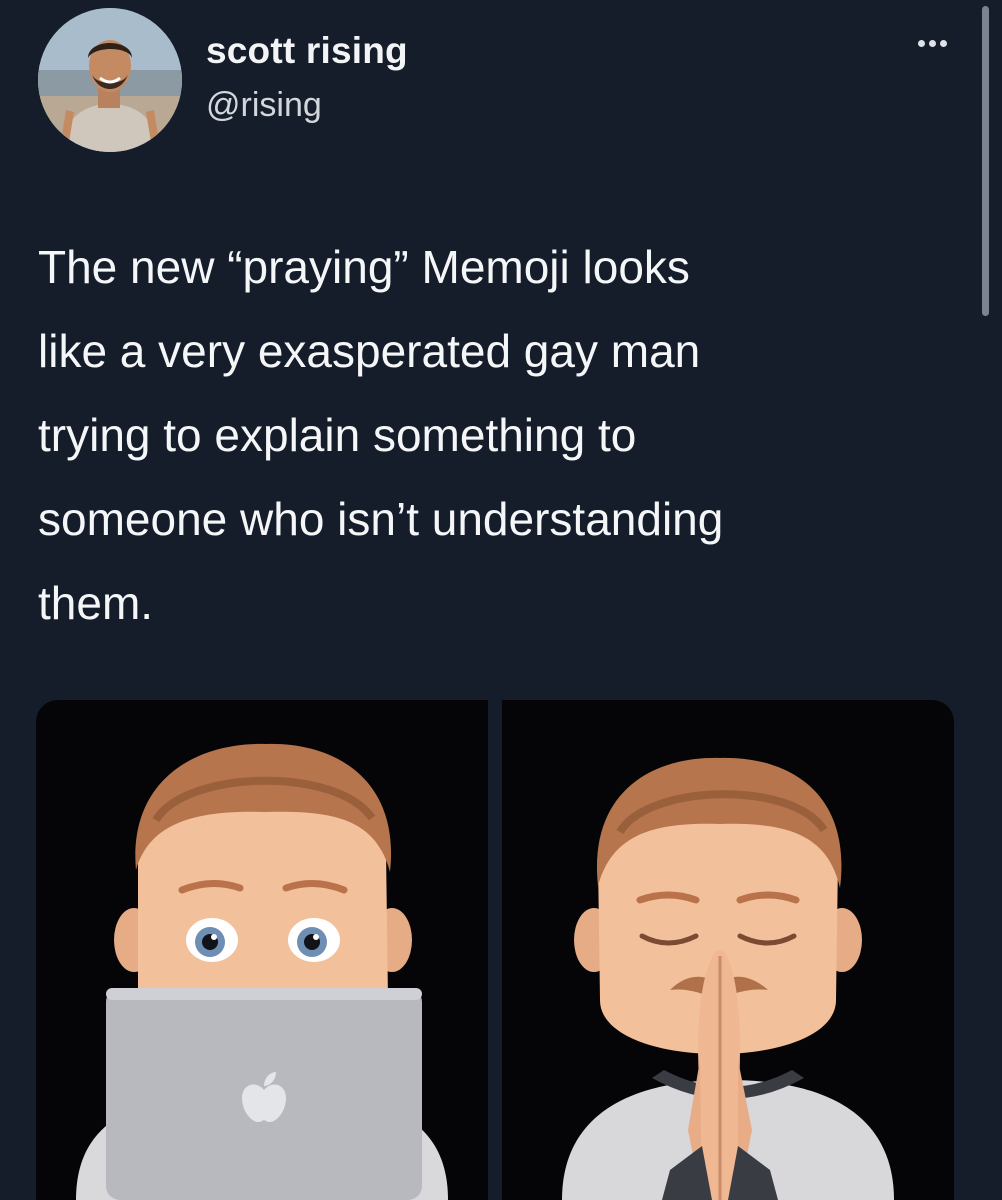  Describe the element at coordinates (307, 51) in the screenshot. I see `author-display-name: scott rising` at that location.